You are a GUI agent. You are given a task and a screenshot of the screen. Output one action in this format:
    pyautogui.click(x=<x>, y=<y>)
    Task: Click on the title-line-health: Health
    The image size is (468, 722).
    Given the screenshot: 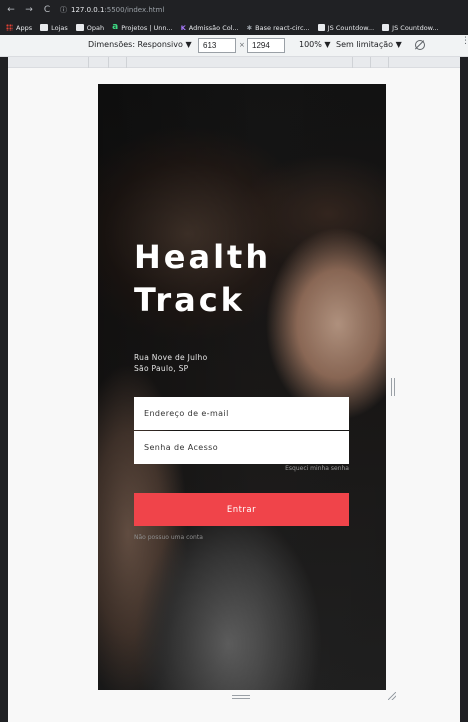 What is the action you would take?
    pyautogui.click(x=203, y=257)
    